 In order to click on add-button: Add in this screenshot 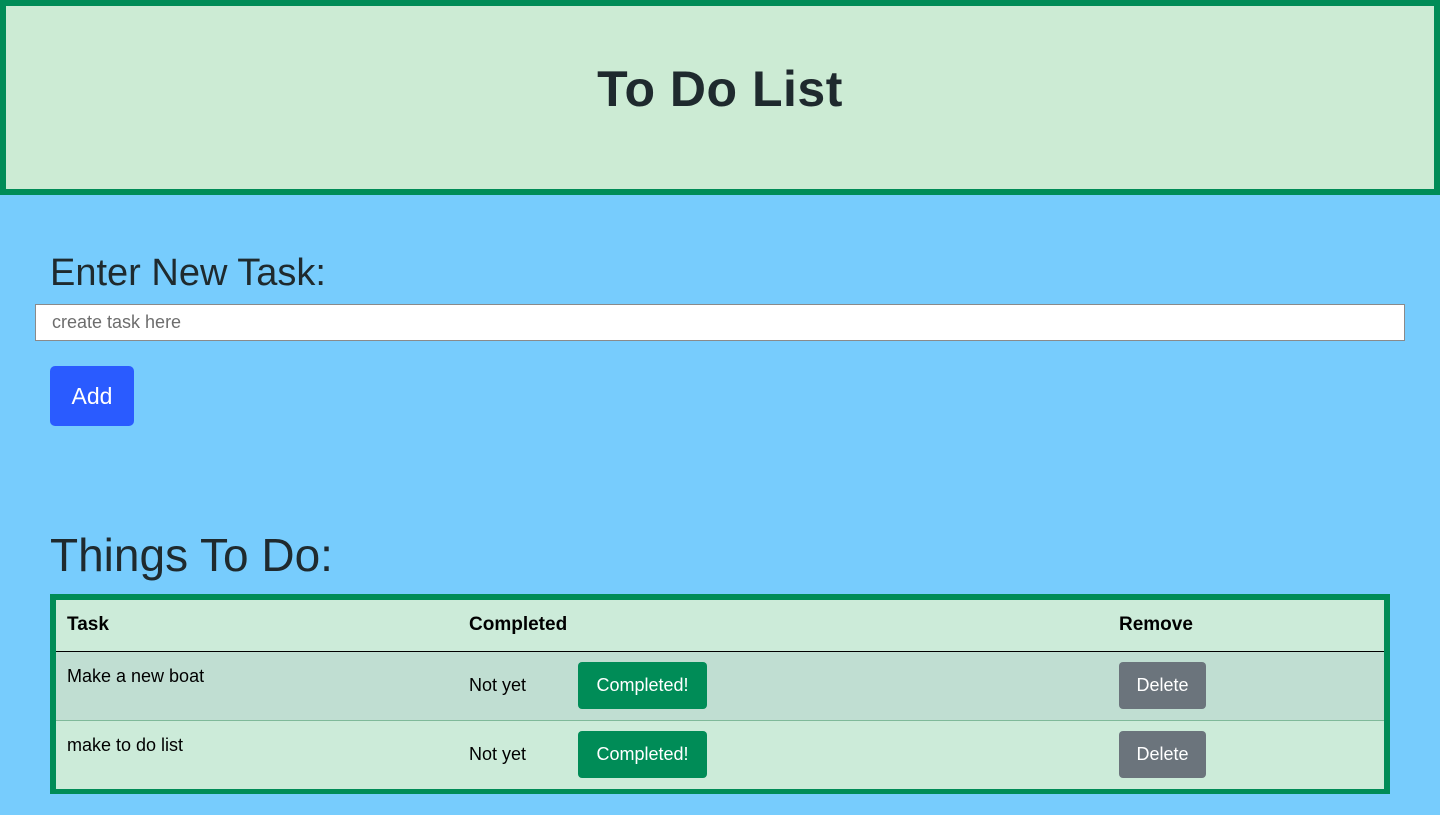, I will do `click(92, 396)`.